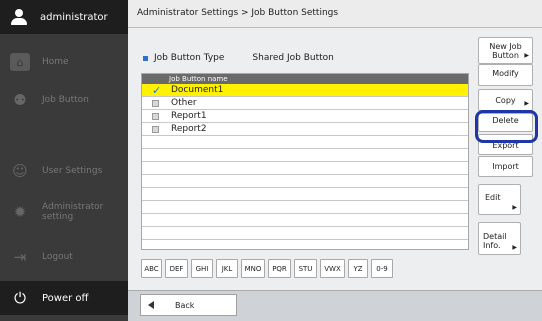 The image size is (542, 321). I want to click on sidebar-item-label: Job Button, so click(65, 100).